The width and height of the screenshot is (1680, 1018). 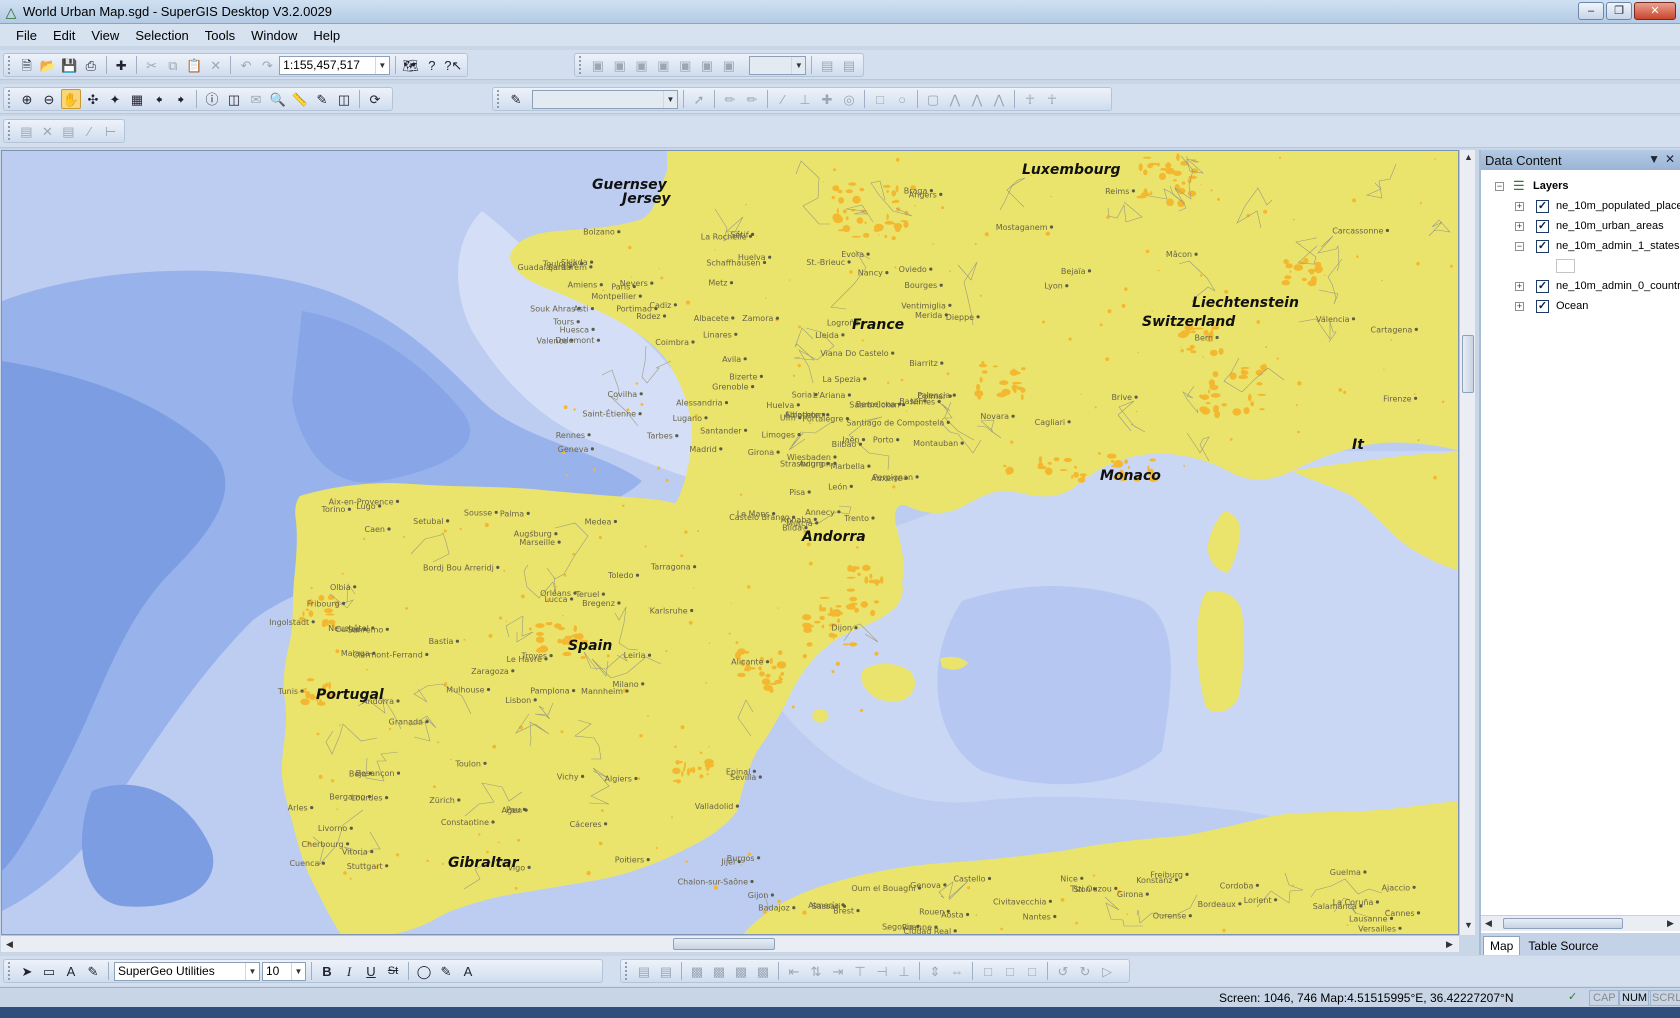 I want to click on minimize-button: –, so click(x=1591, y=11).